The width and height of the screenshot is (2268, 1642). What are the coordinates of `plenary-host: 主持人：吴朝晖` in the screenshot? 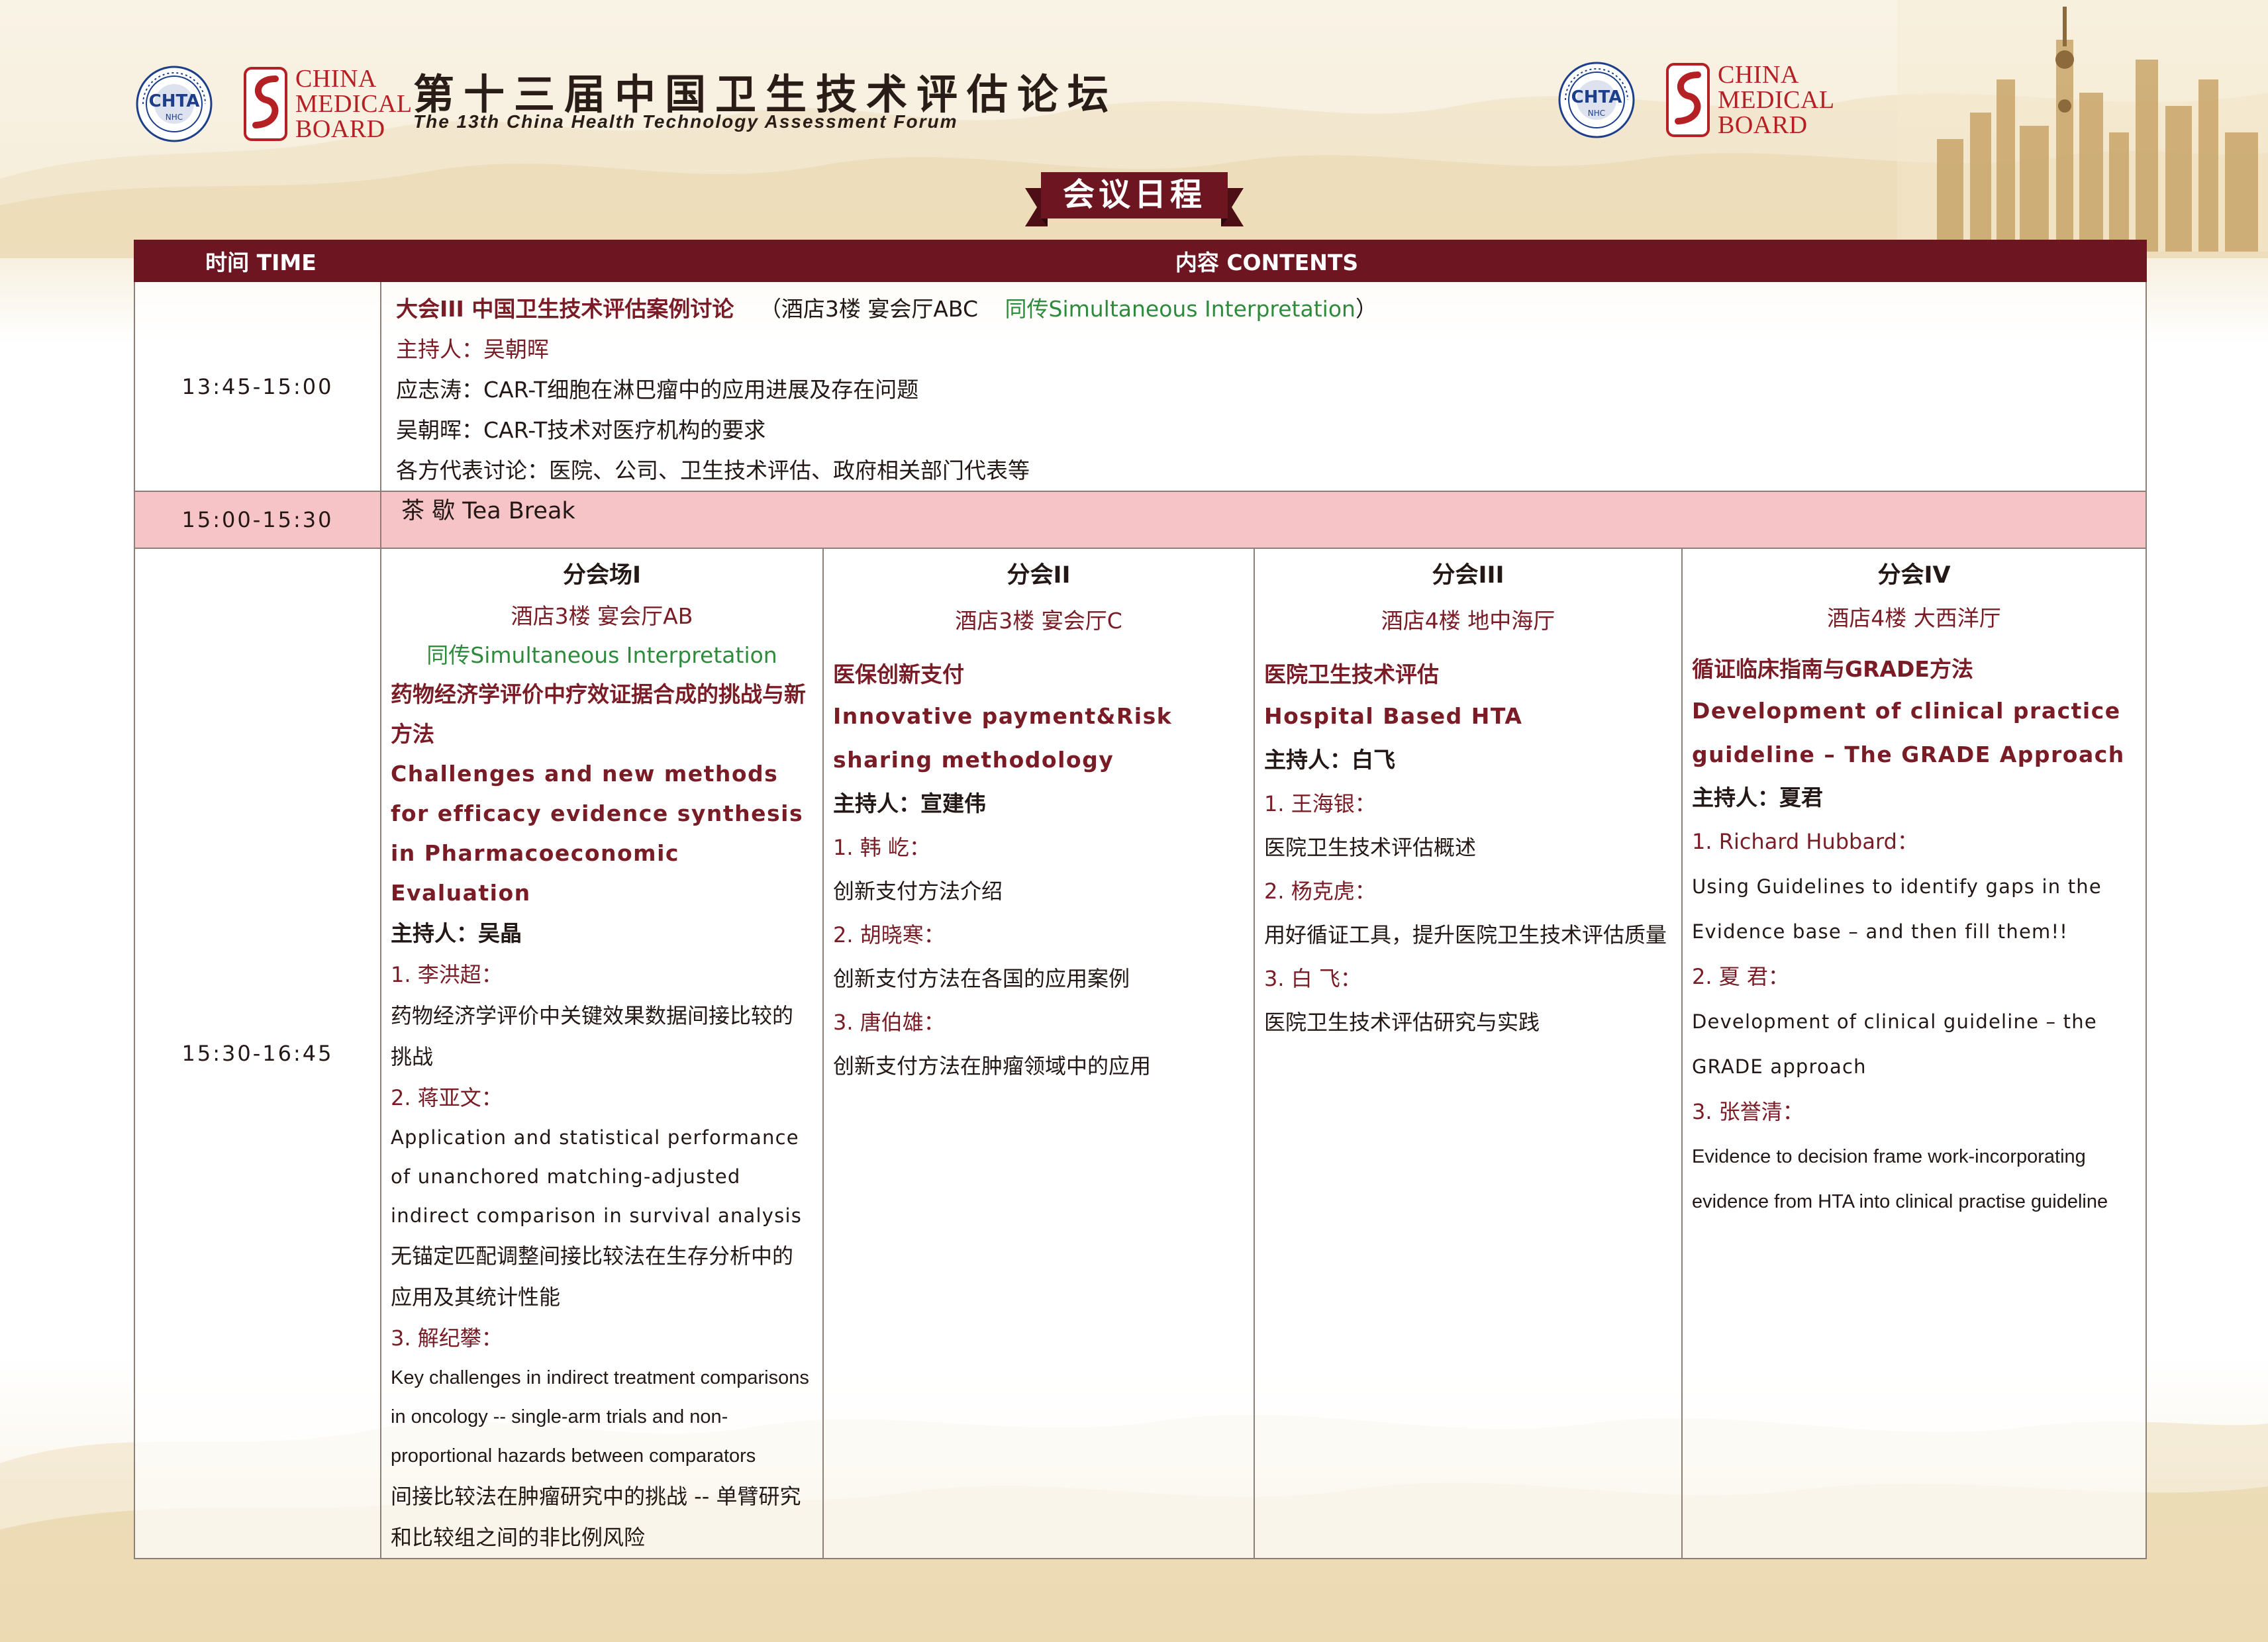 It's located at (472, 349).